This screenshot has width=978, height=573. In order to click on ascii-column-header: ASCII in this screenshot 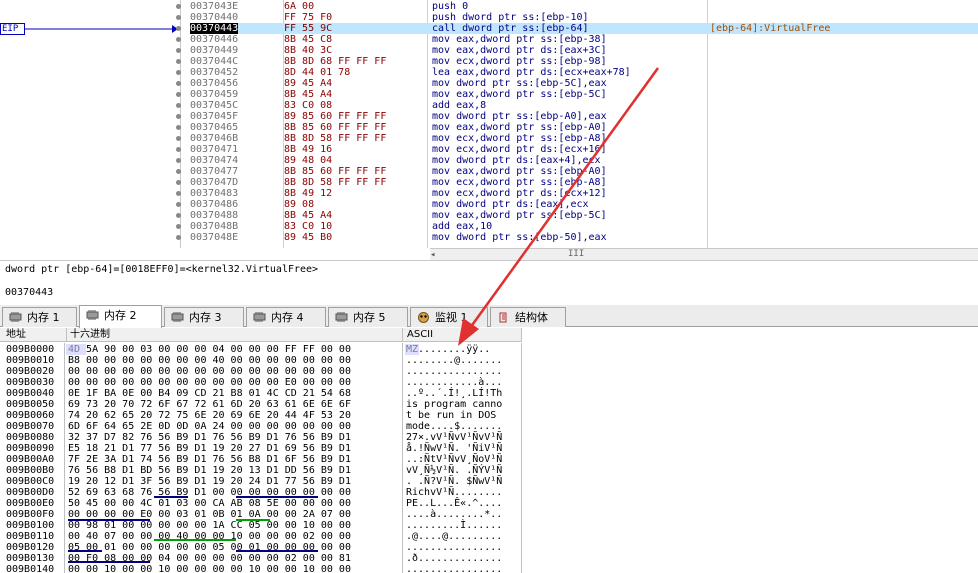, I will do `click(462, 334)`.